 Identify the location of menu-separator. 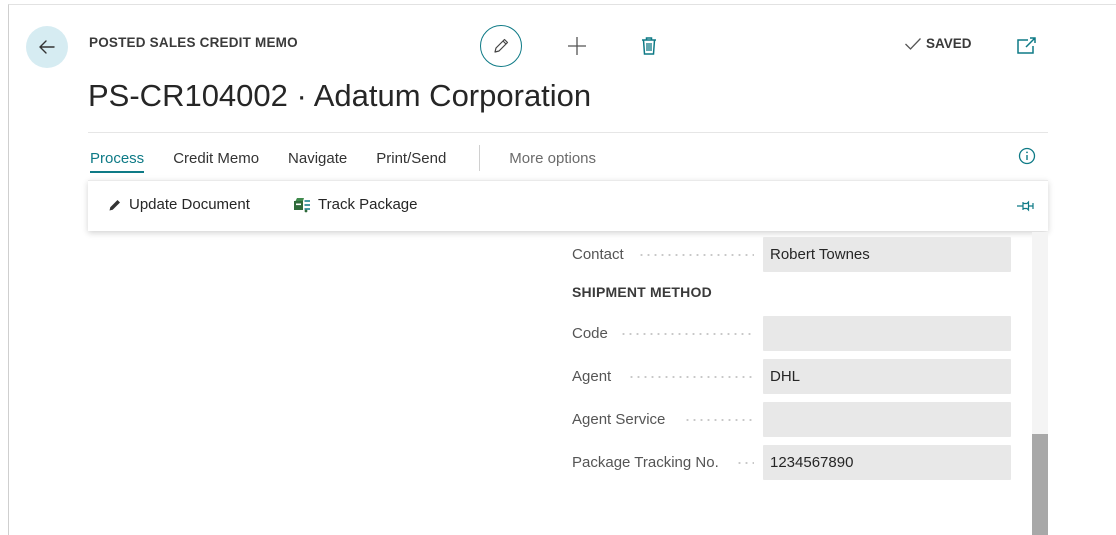
(480, 158).